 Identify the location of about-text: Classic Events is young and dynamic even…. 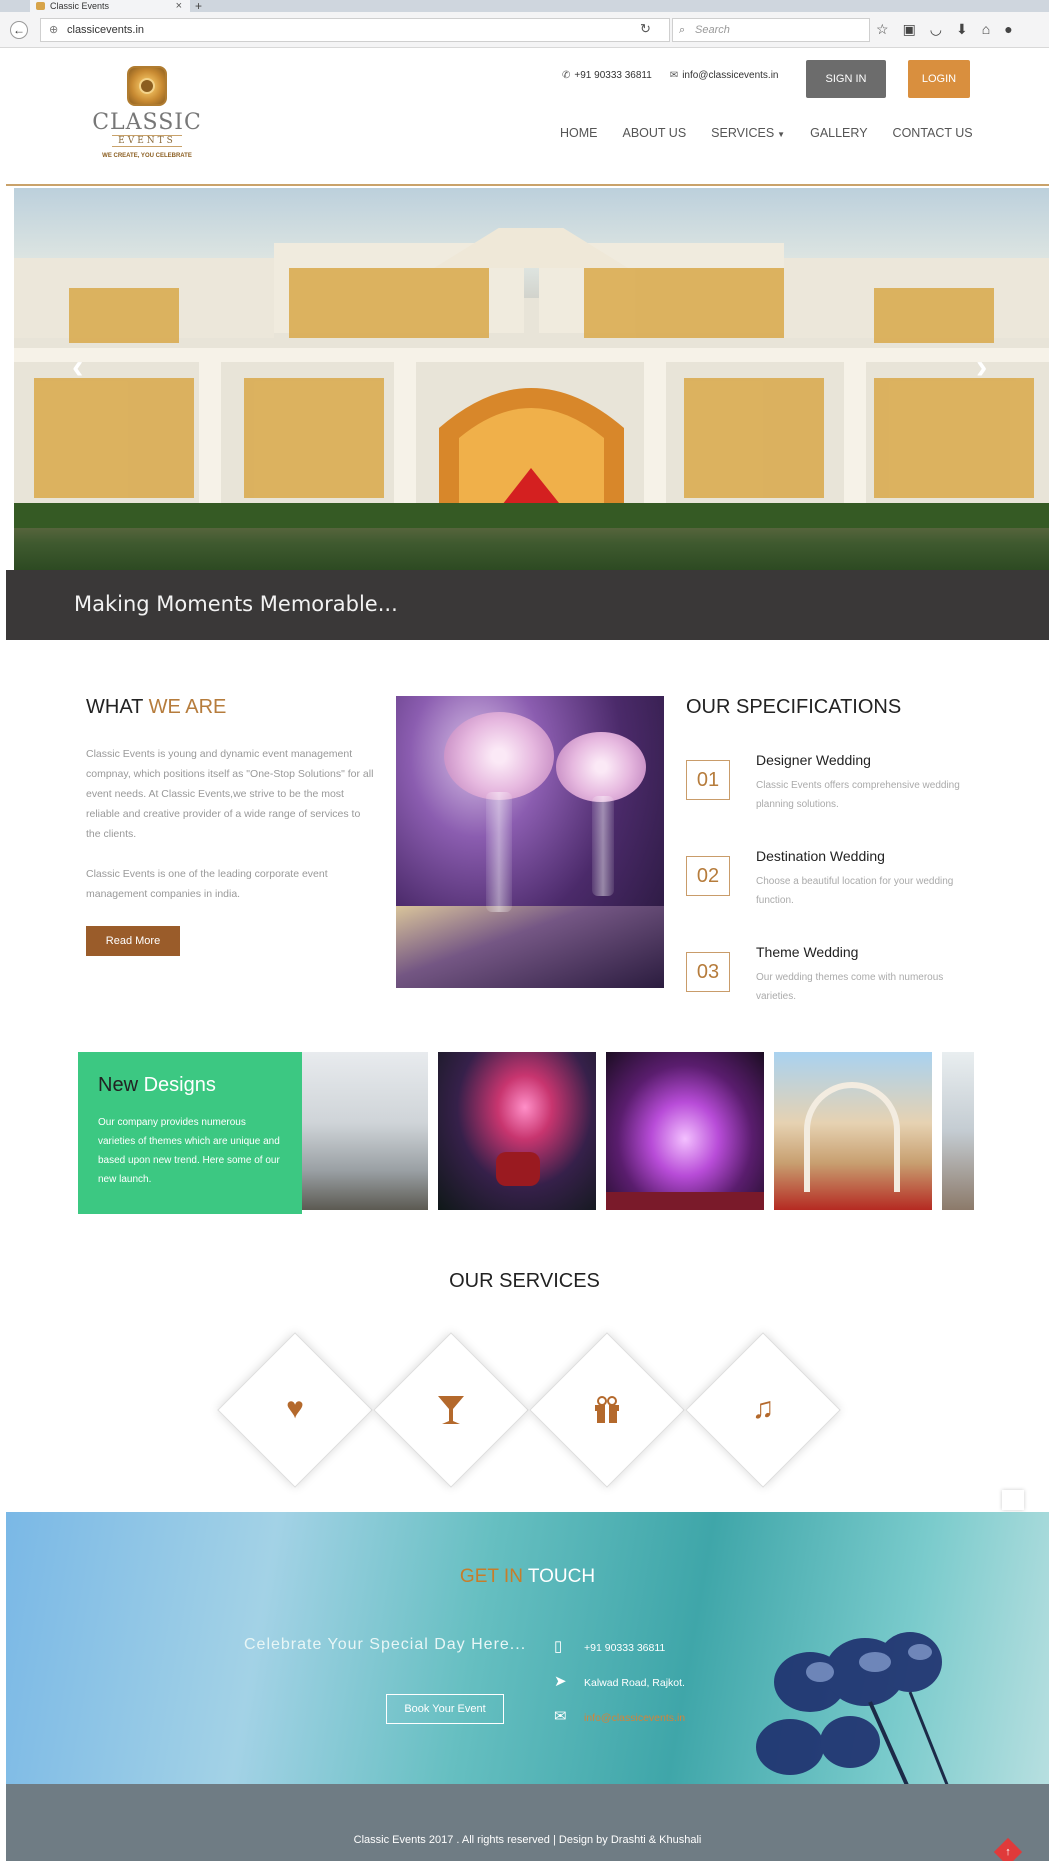
(230, 824).